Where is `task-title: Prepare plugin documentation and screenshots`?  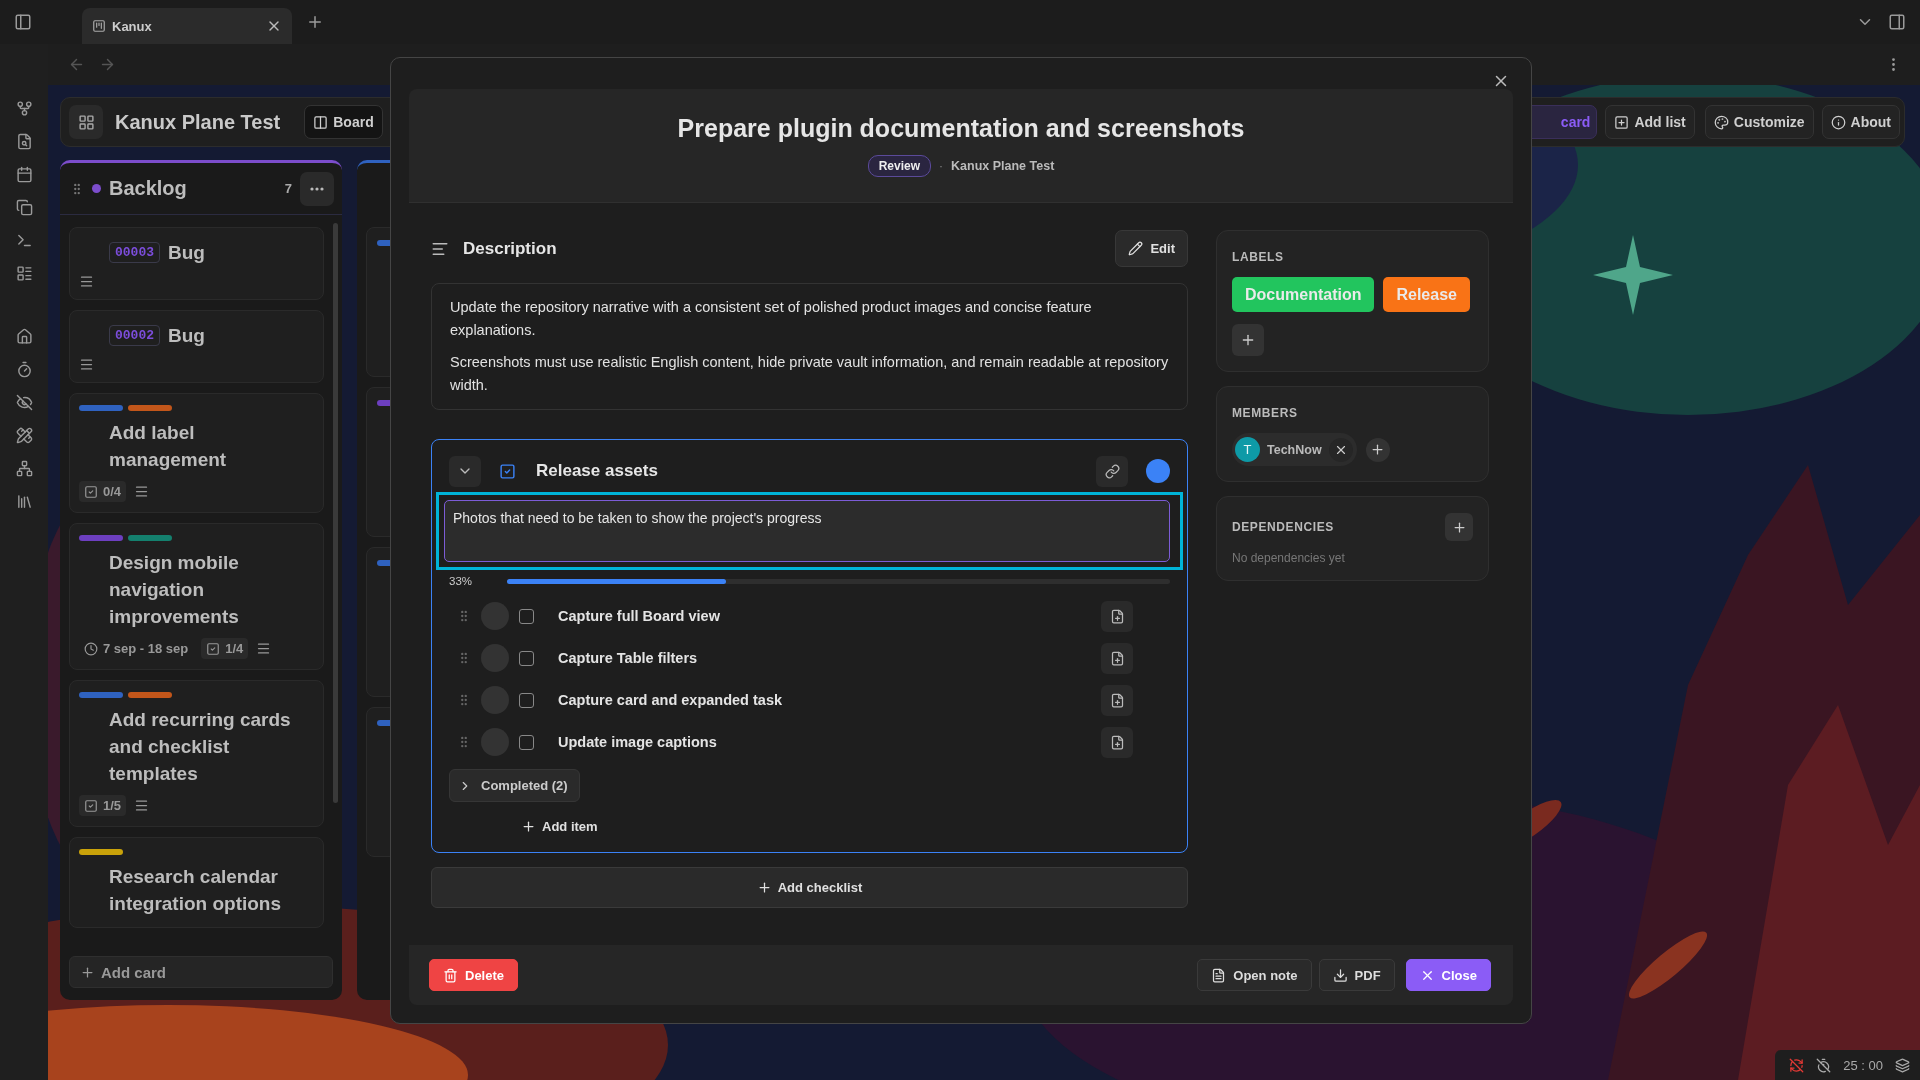 task-title: Prepare plugin documentation and screenshots is located at coordinates (961, 128).